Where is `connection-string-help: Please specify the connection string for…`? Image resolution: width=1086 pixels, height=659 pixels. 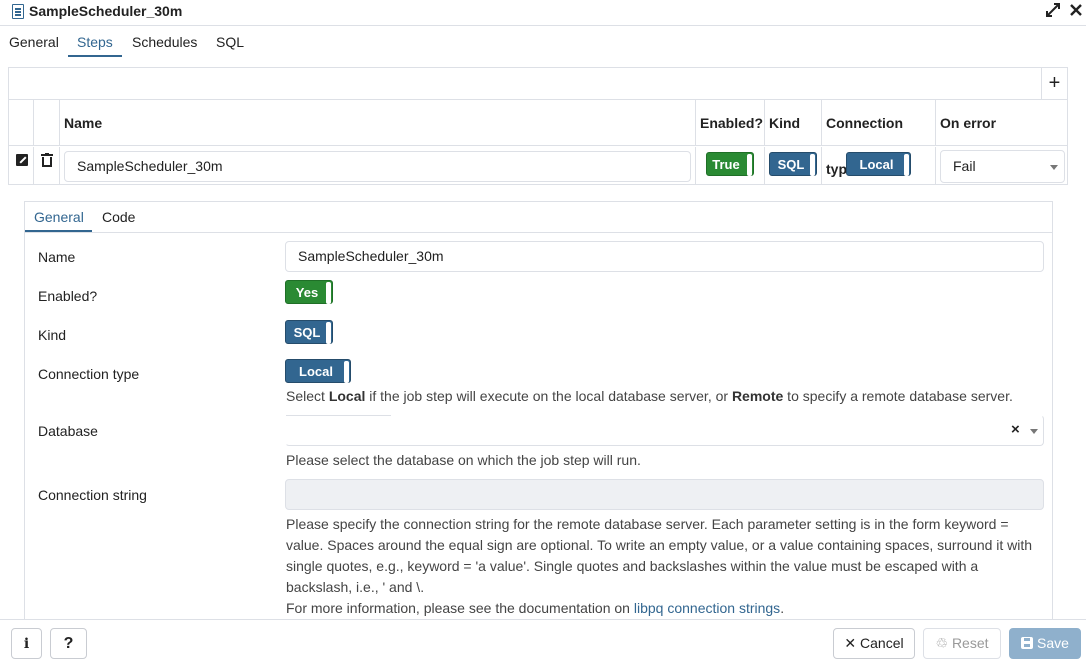 connection-string-help: Please specify the connection string for… is located at coordinates (659, 566).